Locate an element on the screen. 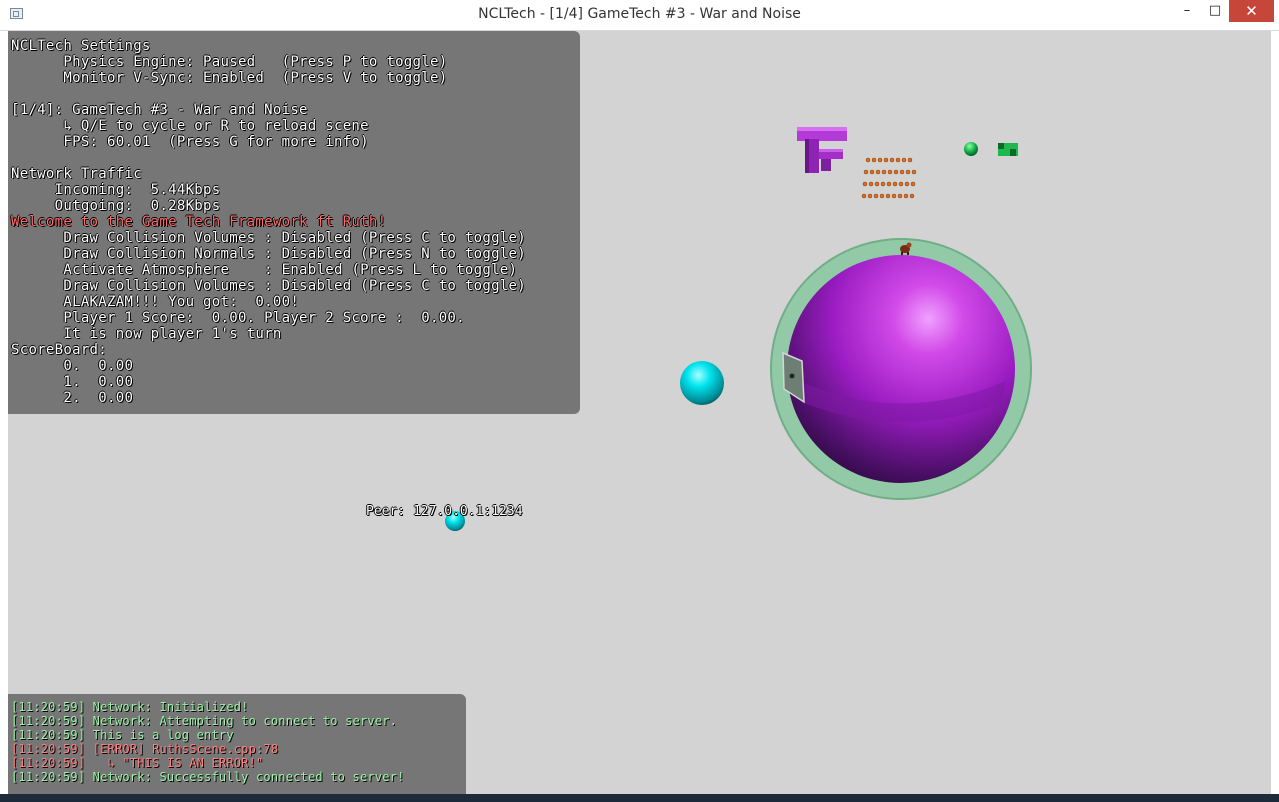 The height and width of the screenshot is (802, 1279). planet-sphere is located at coordinates (901, 369).